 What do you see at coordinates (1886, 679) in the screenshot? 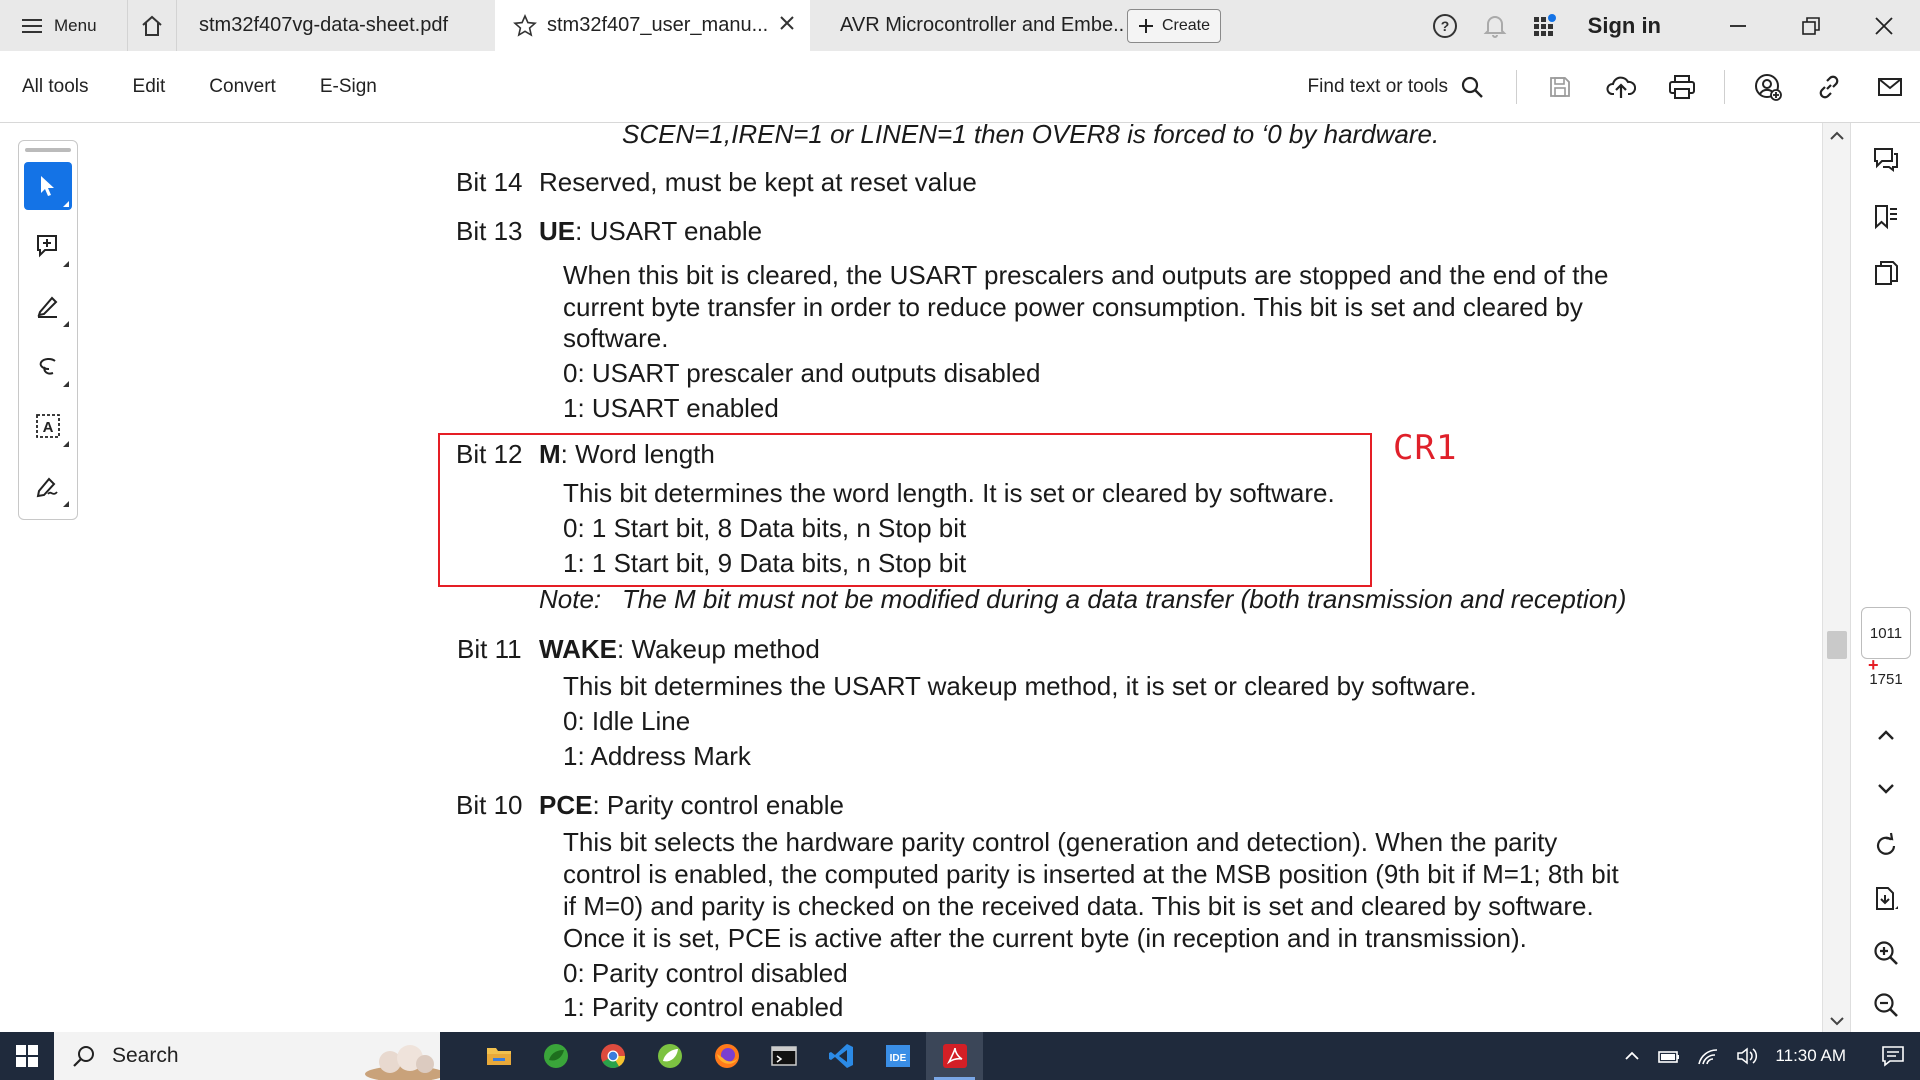
I see `total-pages: 1751` at bounding box center [1886, 679].